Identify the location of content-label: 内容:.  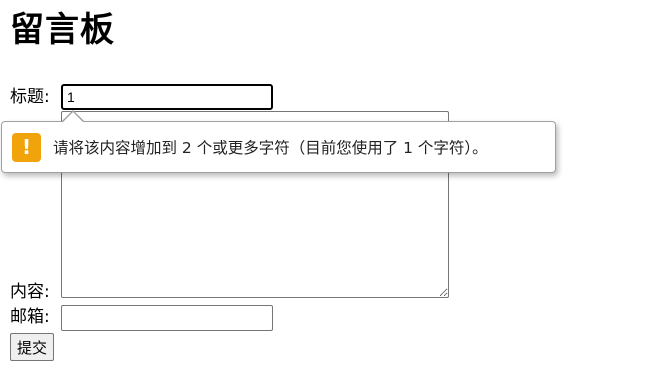
(30, 292).